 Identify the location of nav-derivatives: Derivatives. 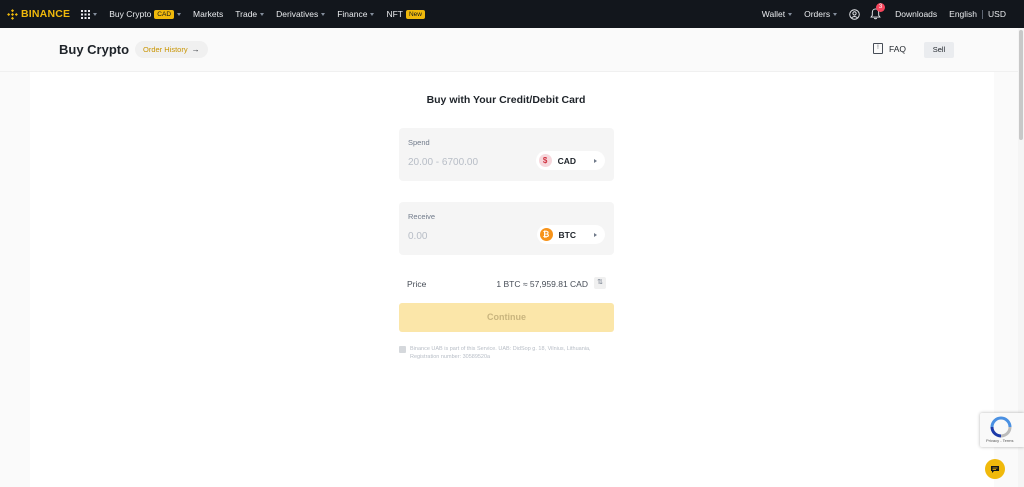
(301, 14).